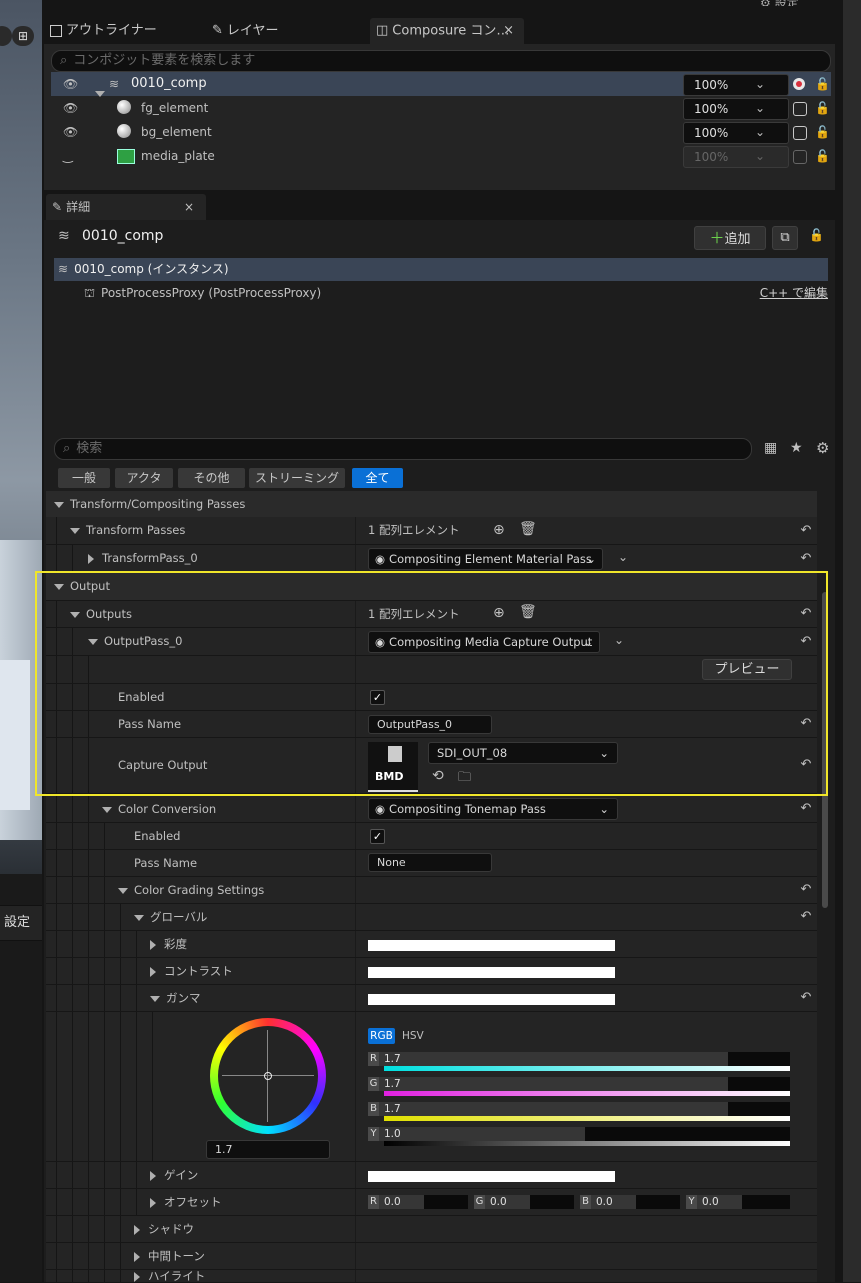 Image resolution: width=861 pixels, height=1283 pixels. I want to click on red-slider: R 1.7, so click(579, 1059).